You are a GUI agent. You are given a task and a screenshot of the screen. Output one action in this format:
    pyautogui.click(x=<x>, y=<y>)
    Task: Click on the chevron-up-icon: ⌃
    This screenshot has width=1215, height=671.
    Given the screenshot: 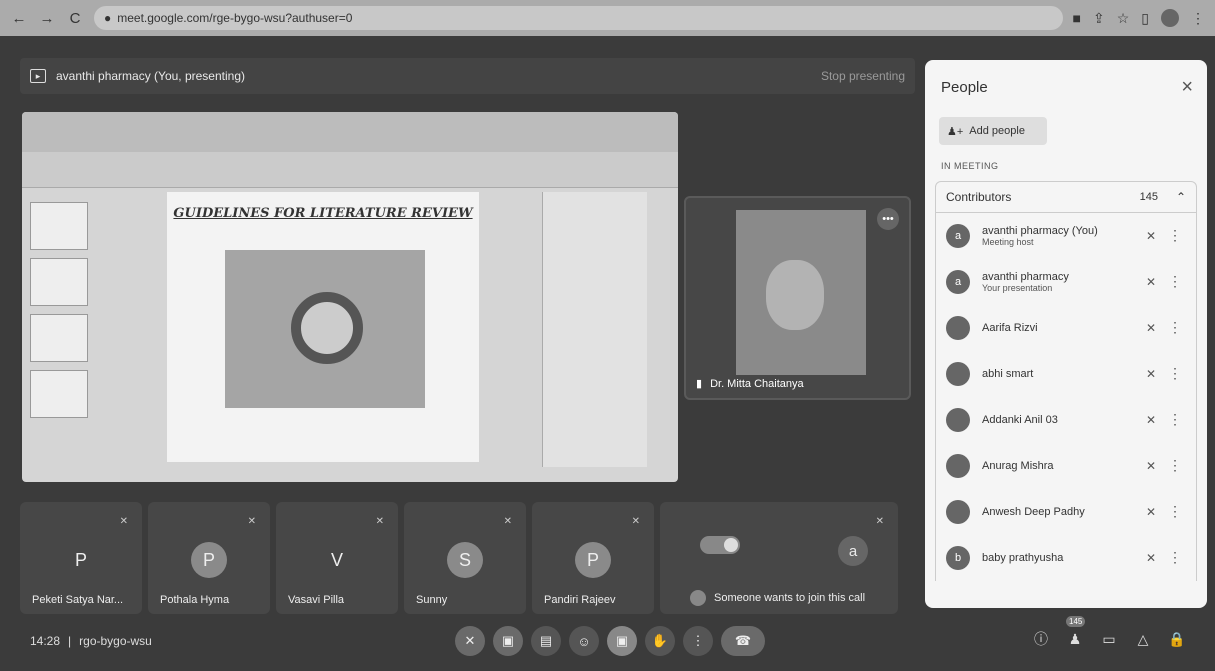 What is the action you would take?
    pyautogui.click(x=1181, y=197)
    